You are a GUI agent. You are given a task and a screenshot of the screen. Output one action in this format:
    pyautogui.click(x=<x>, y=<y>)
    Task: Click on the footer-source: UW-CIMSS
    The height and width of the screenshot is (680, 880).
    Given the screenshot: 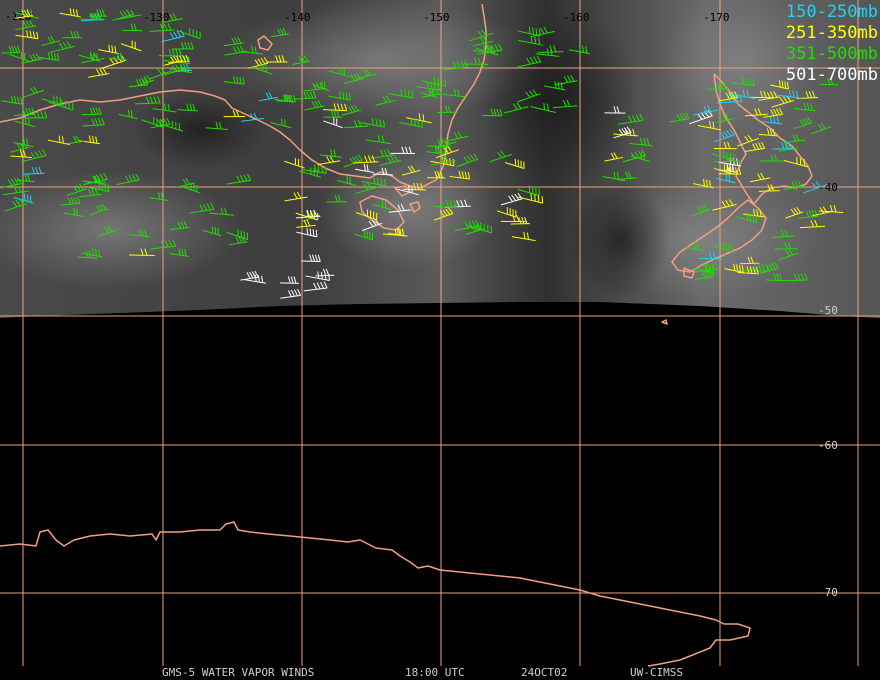 What is the action you would take?
    pyautogui.click(x=656, y=672)
    